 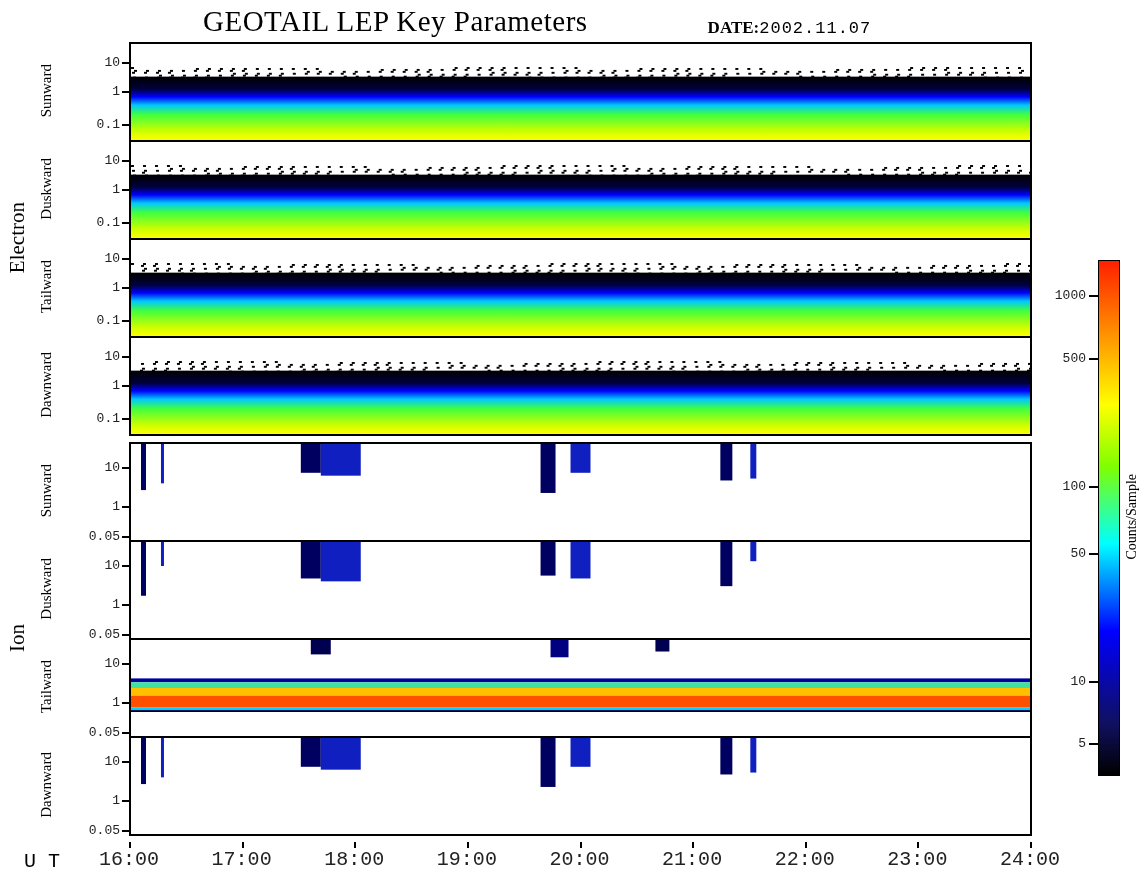 I want to click on chart-title: GEOTAIL LEP Key Parameters, so click(x=395, y=21).